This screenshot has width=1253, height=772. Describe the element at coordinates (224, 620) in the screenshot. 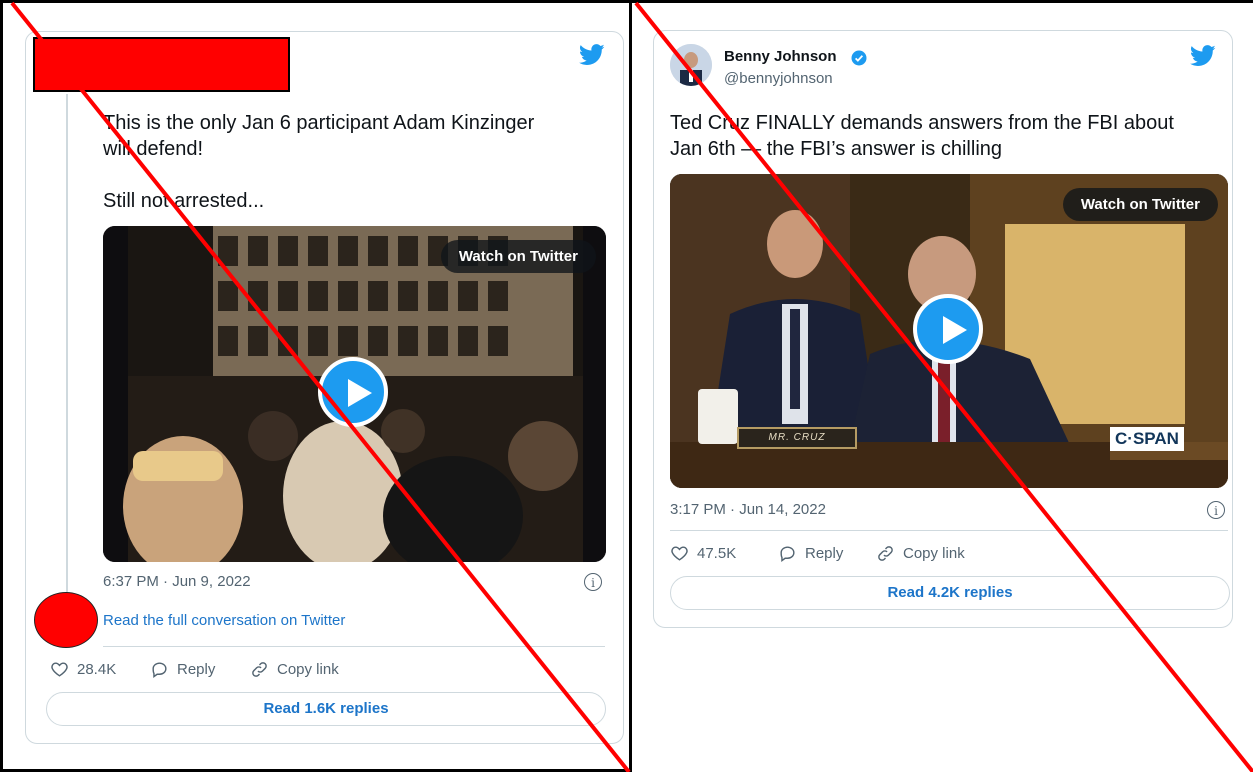

I see `read-conversation-link: Read the full conversation on Twitter` at that location.